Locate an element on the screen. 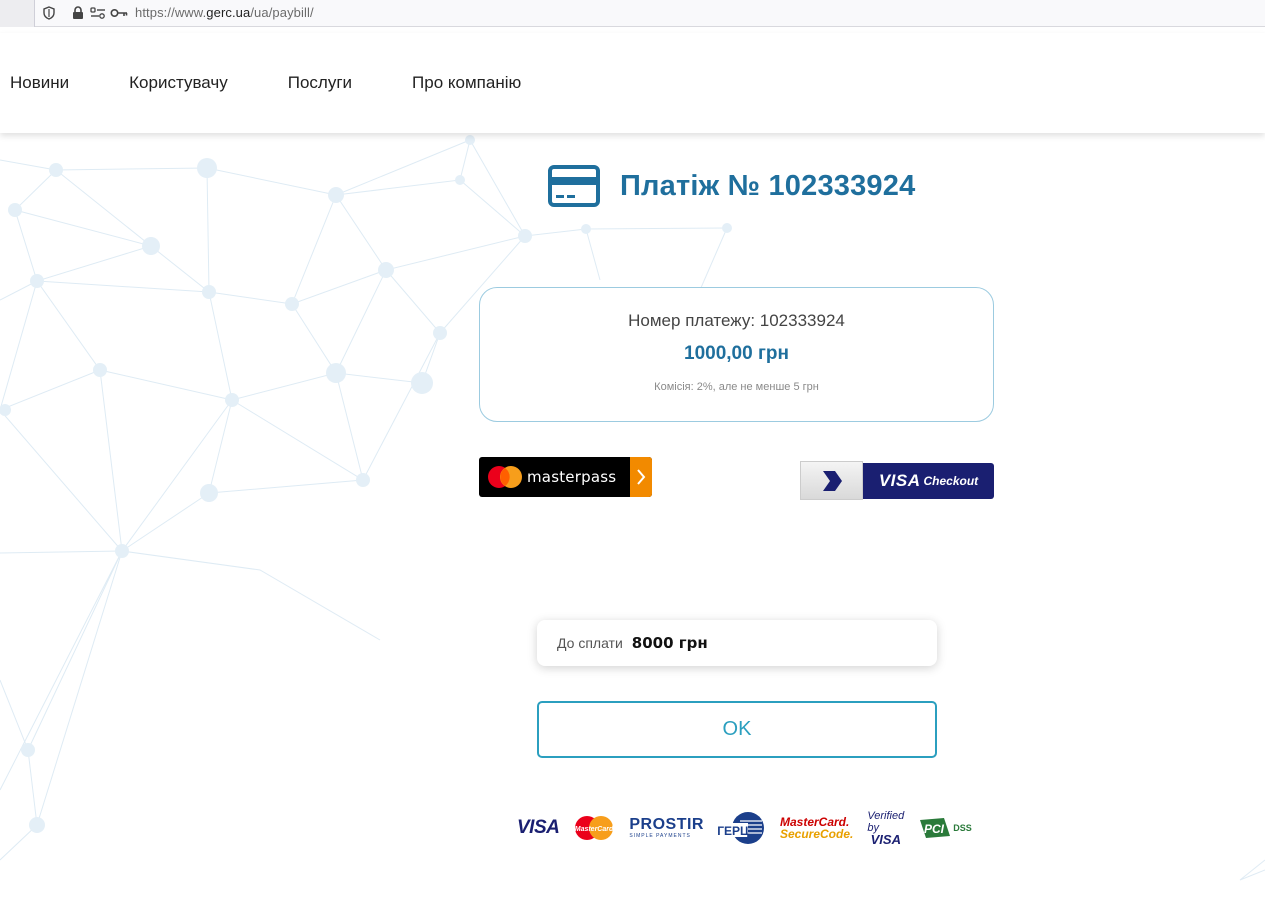  svg-text: ГЕРЦ is located at coordinates (733, 831).